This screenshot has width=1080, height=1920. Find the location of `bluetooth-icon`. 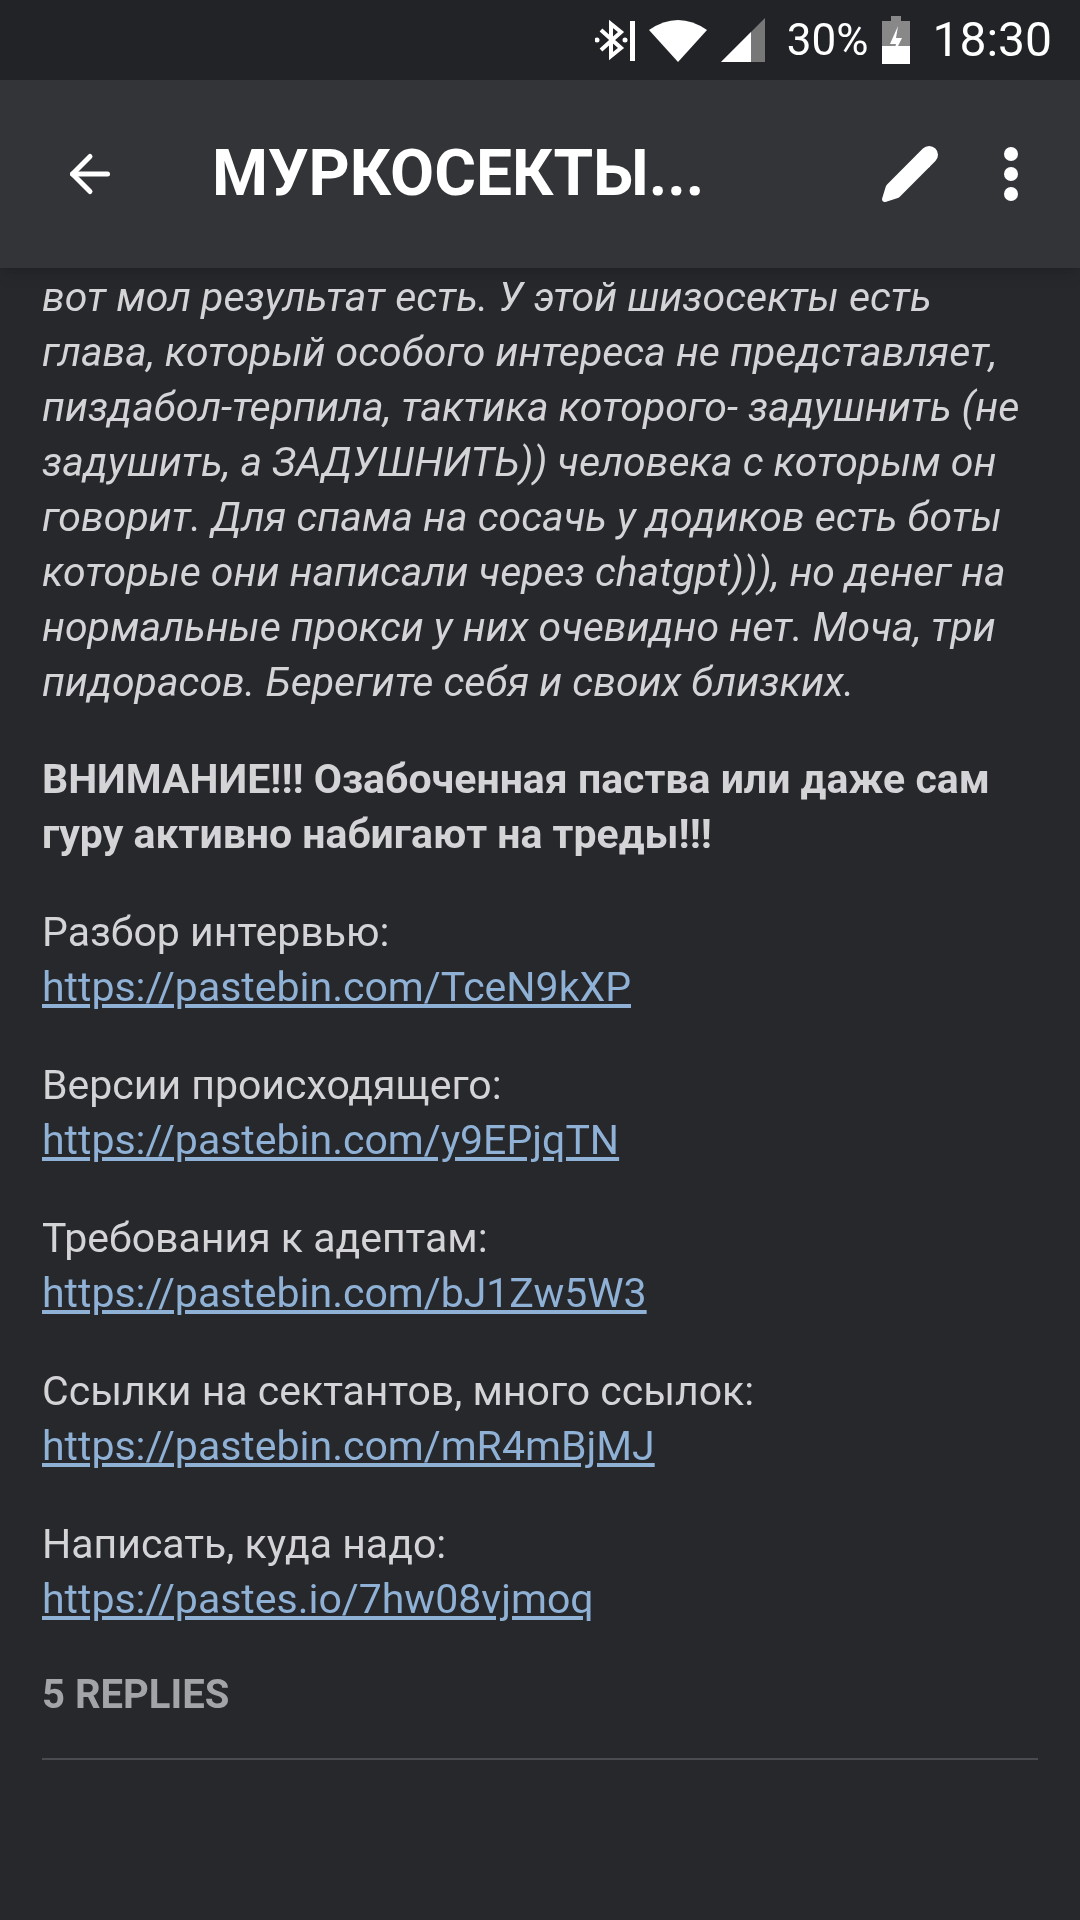

bluetooth-icon is located at coordinates (614, 40).